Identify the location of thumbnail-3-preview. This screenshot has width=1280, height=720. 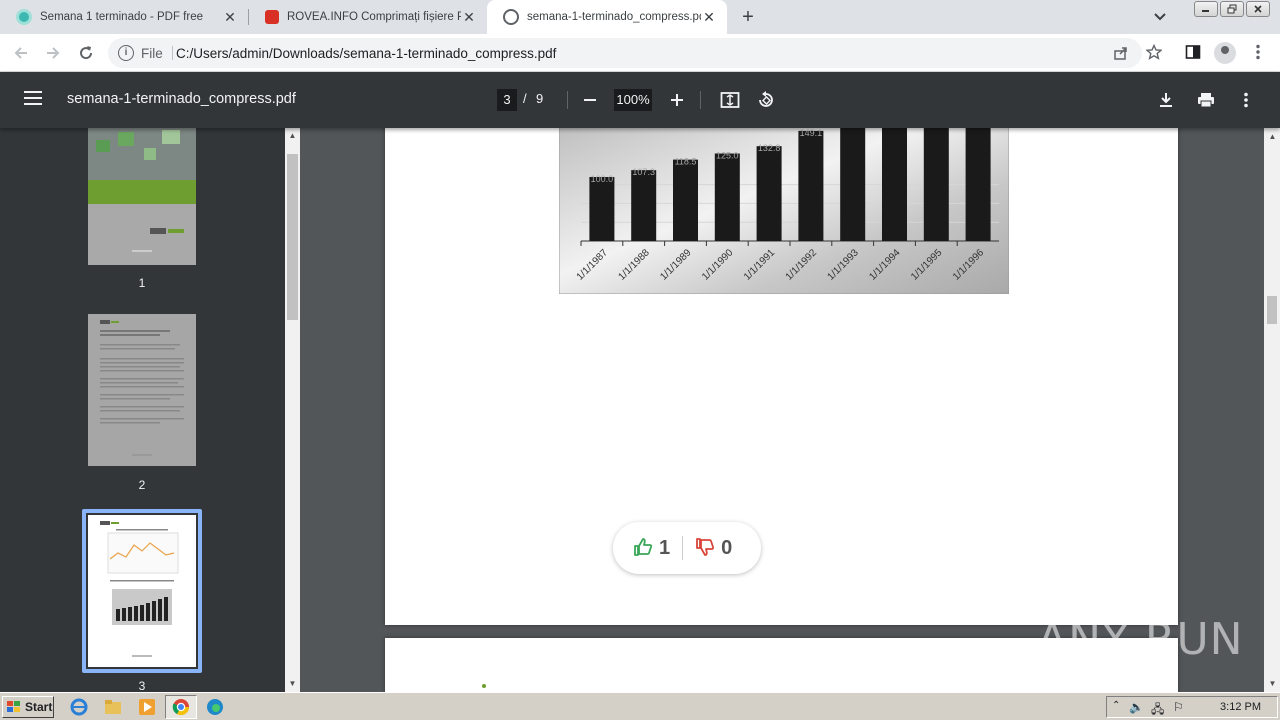
(142, 591).